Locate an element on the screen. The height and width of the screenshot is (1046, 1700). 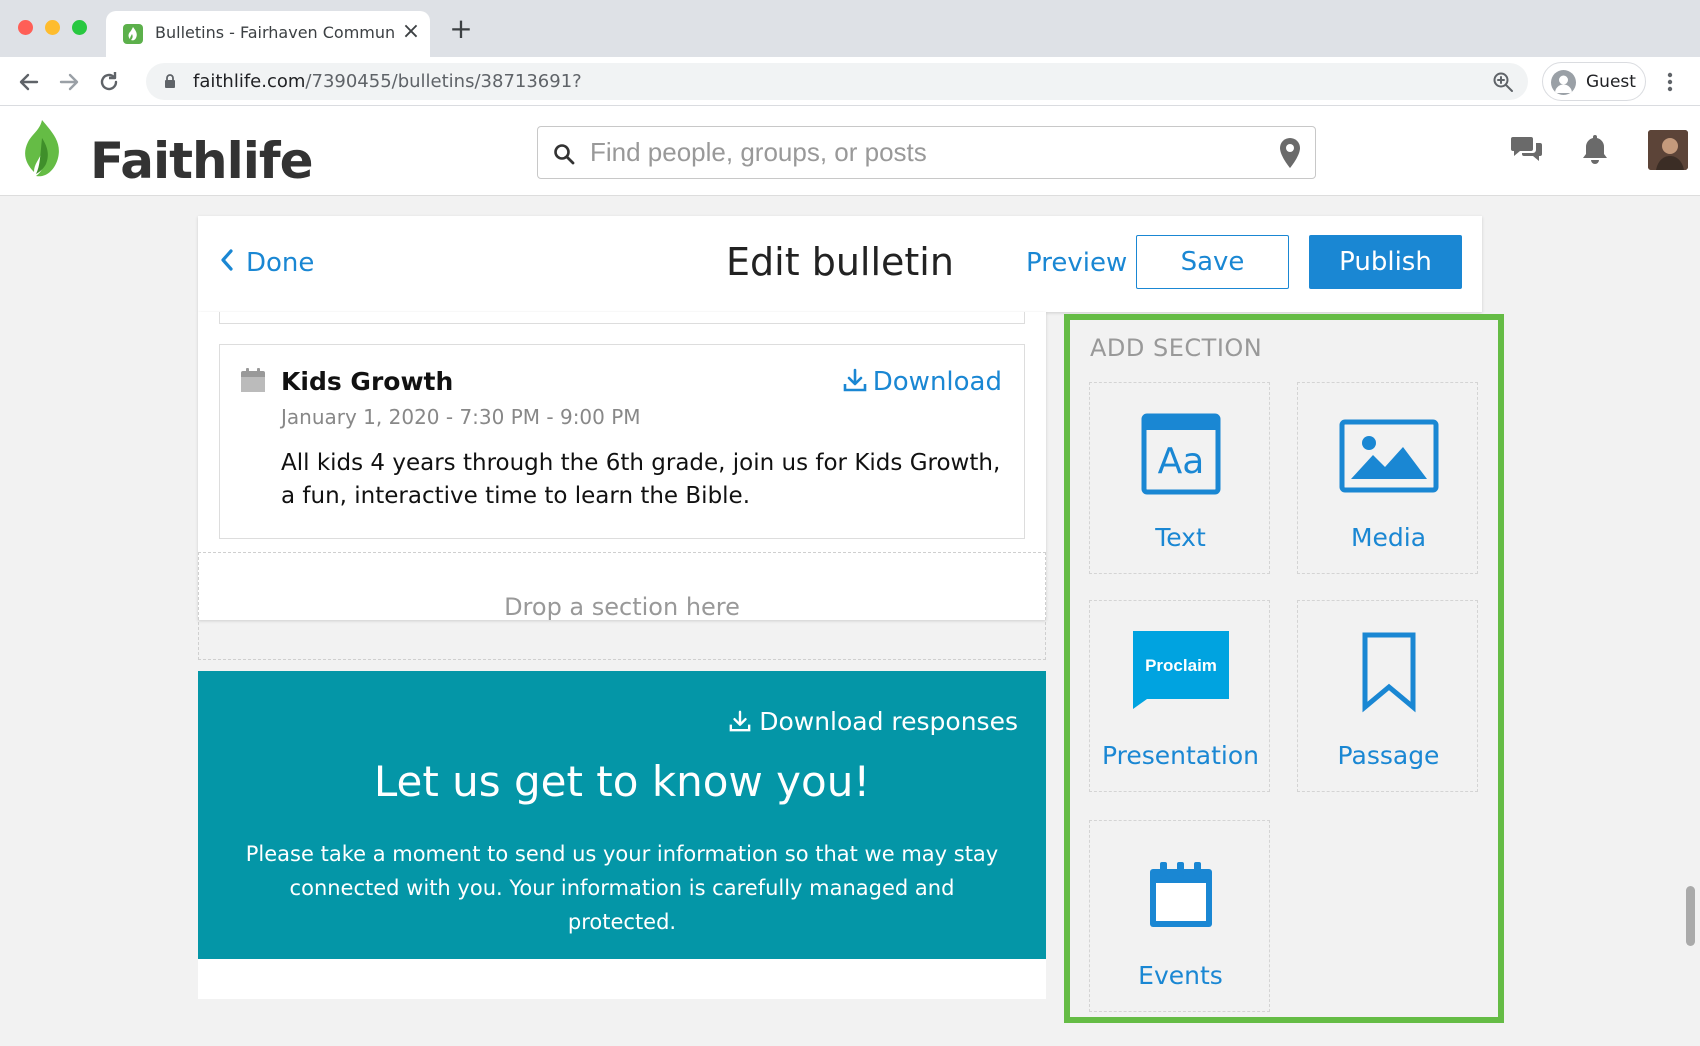
browser-tab-active: Bulletins - Fairhaven Community × is located at coordinates (268, 34).